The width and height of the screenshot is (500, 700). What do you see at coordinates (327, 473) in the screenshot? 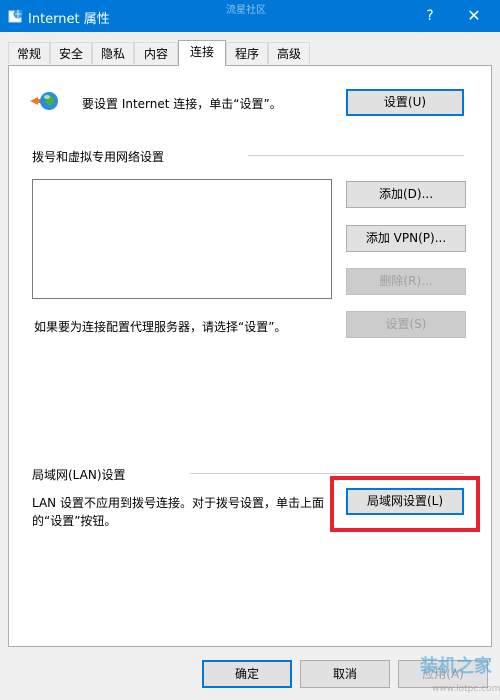
I see `lan-divider` at bounding box center [327, 473].